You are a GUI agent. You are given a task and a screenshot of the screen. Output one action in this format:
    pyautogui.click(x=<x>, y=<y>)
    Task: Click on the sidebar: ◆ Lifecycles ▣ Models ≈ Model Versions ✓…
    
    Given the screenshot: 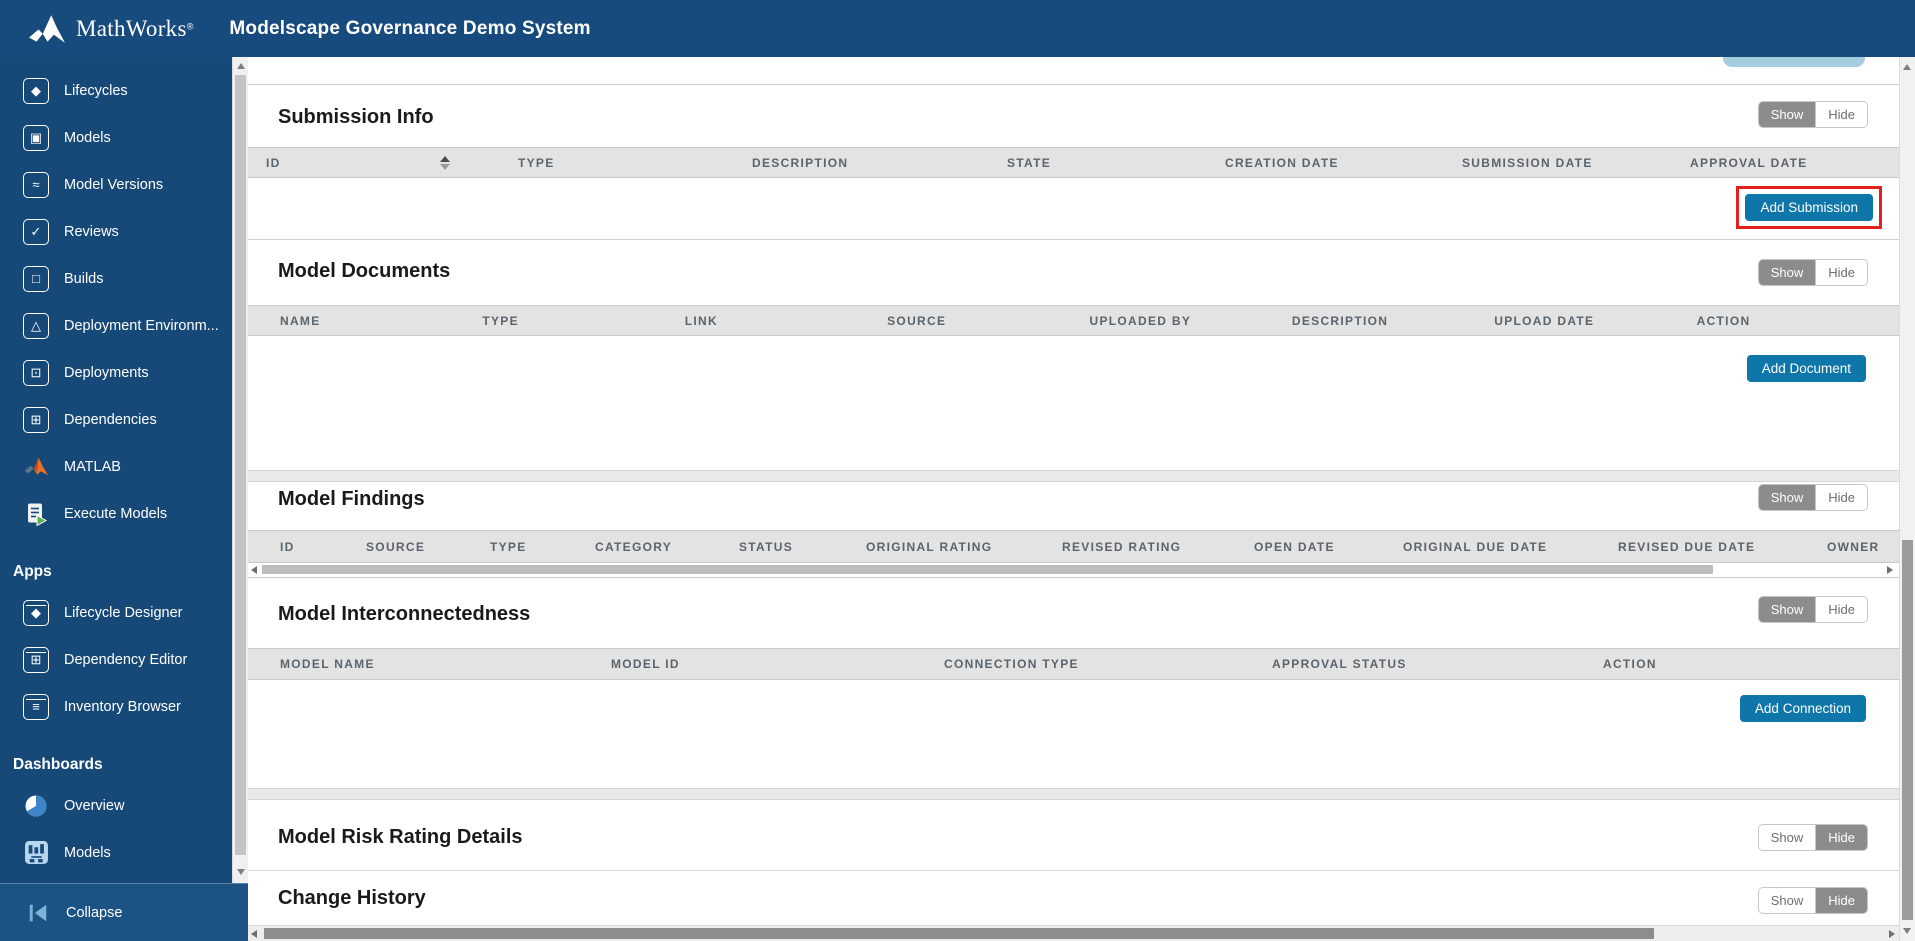 What is the action you would take?
    pyautogui.click(x=116, y=470)
    